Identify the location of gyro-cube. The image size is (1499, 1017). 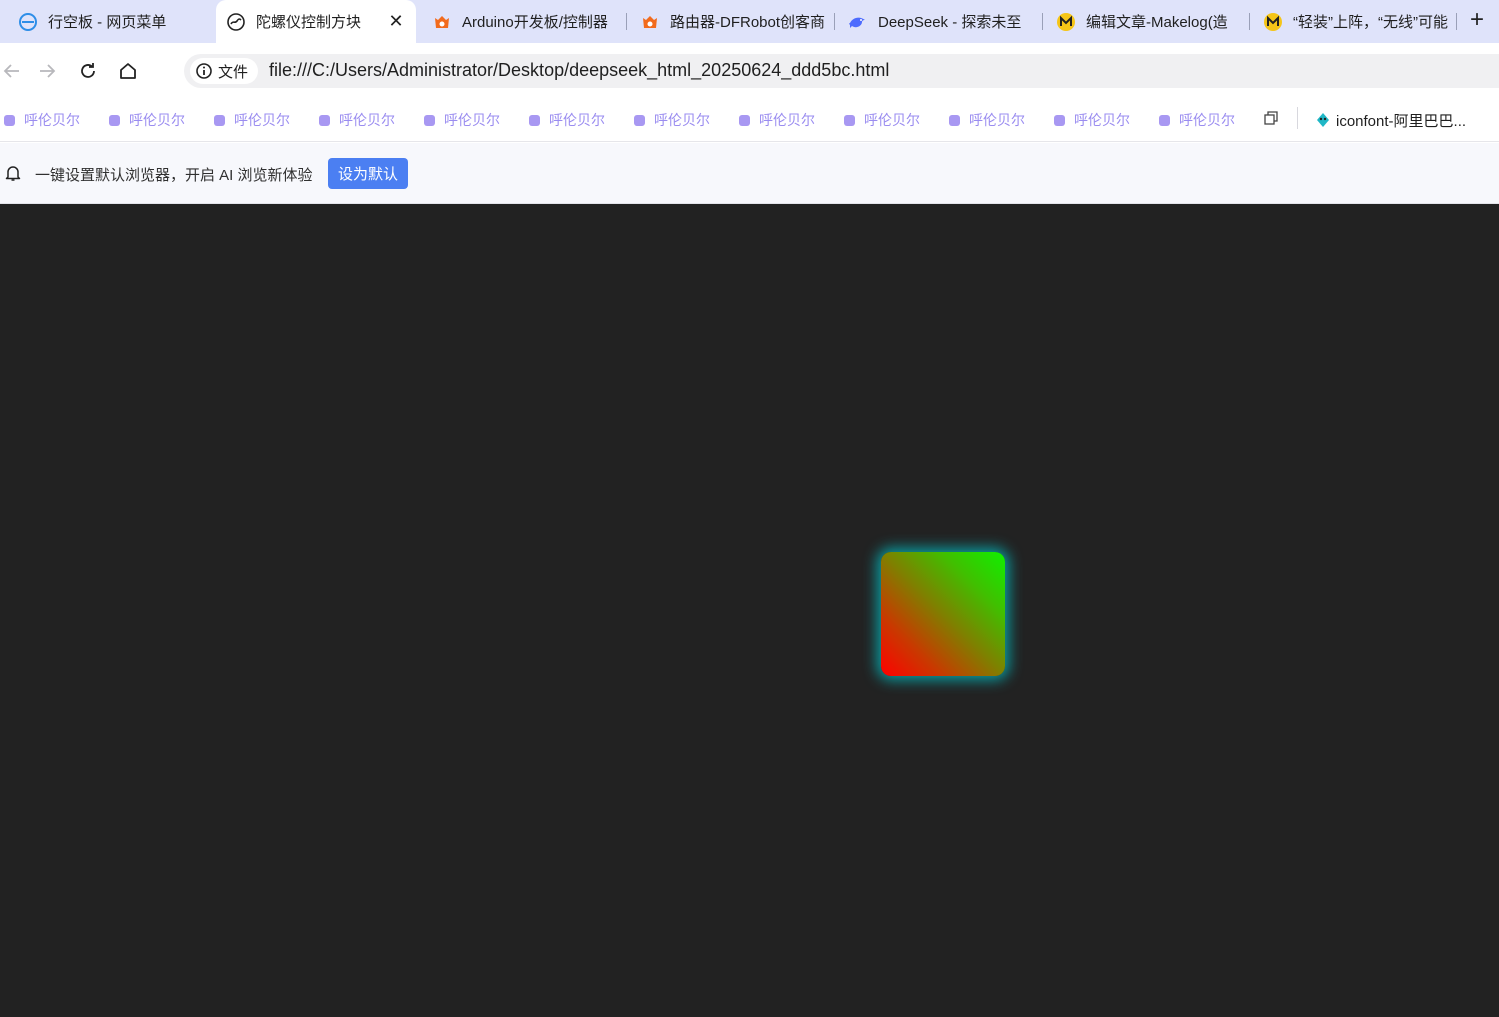
(943, 614).